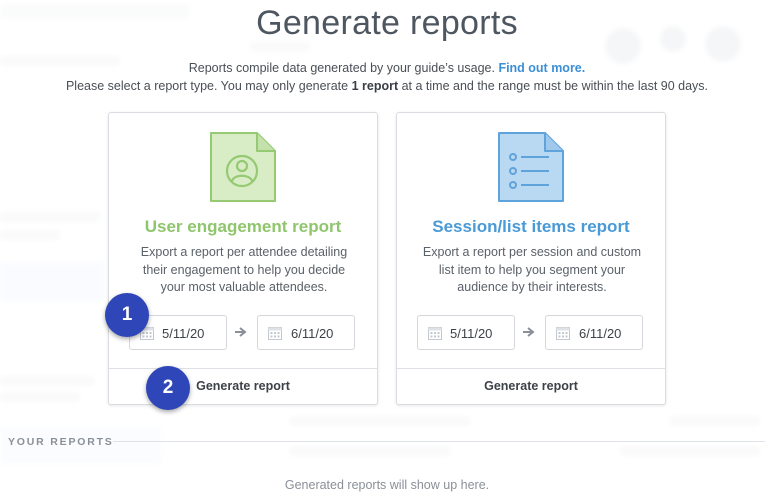 This screenshot has height=499, width=774. Describe the element at coordinates (61, 442) in the screenshot. I see `your-reports-heading: YOUR REPORTS` at that location.